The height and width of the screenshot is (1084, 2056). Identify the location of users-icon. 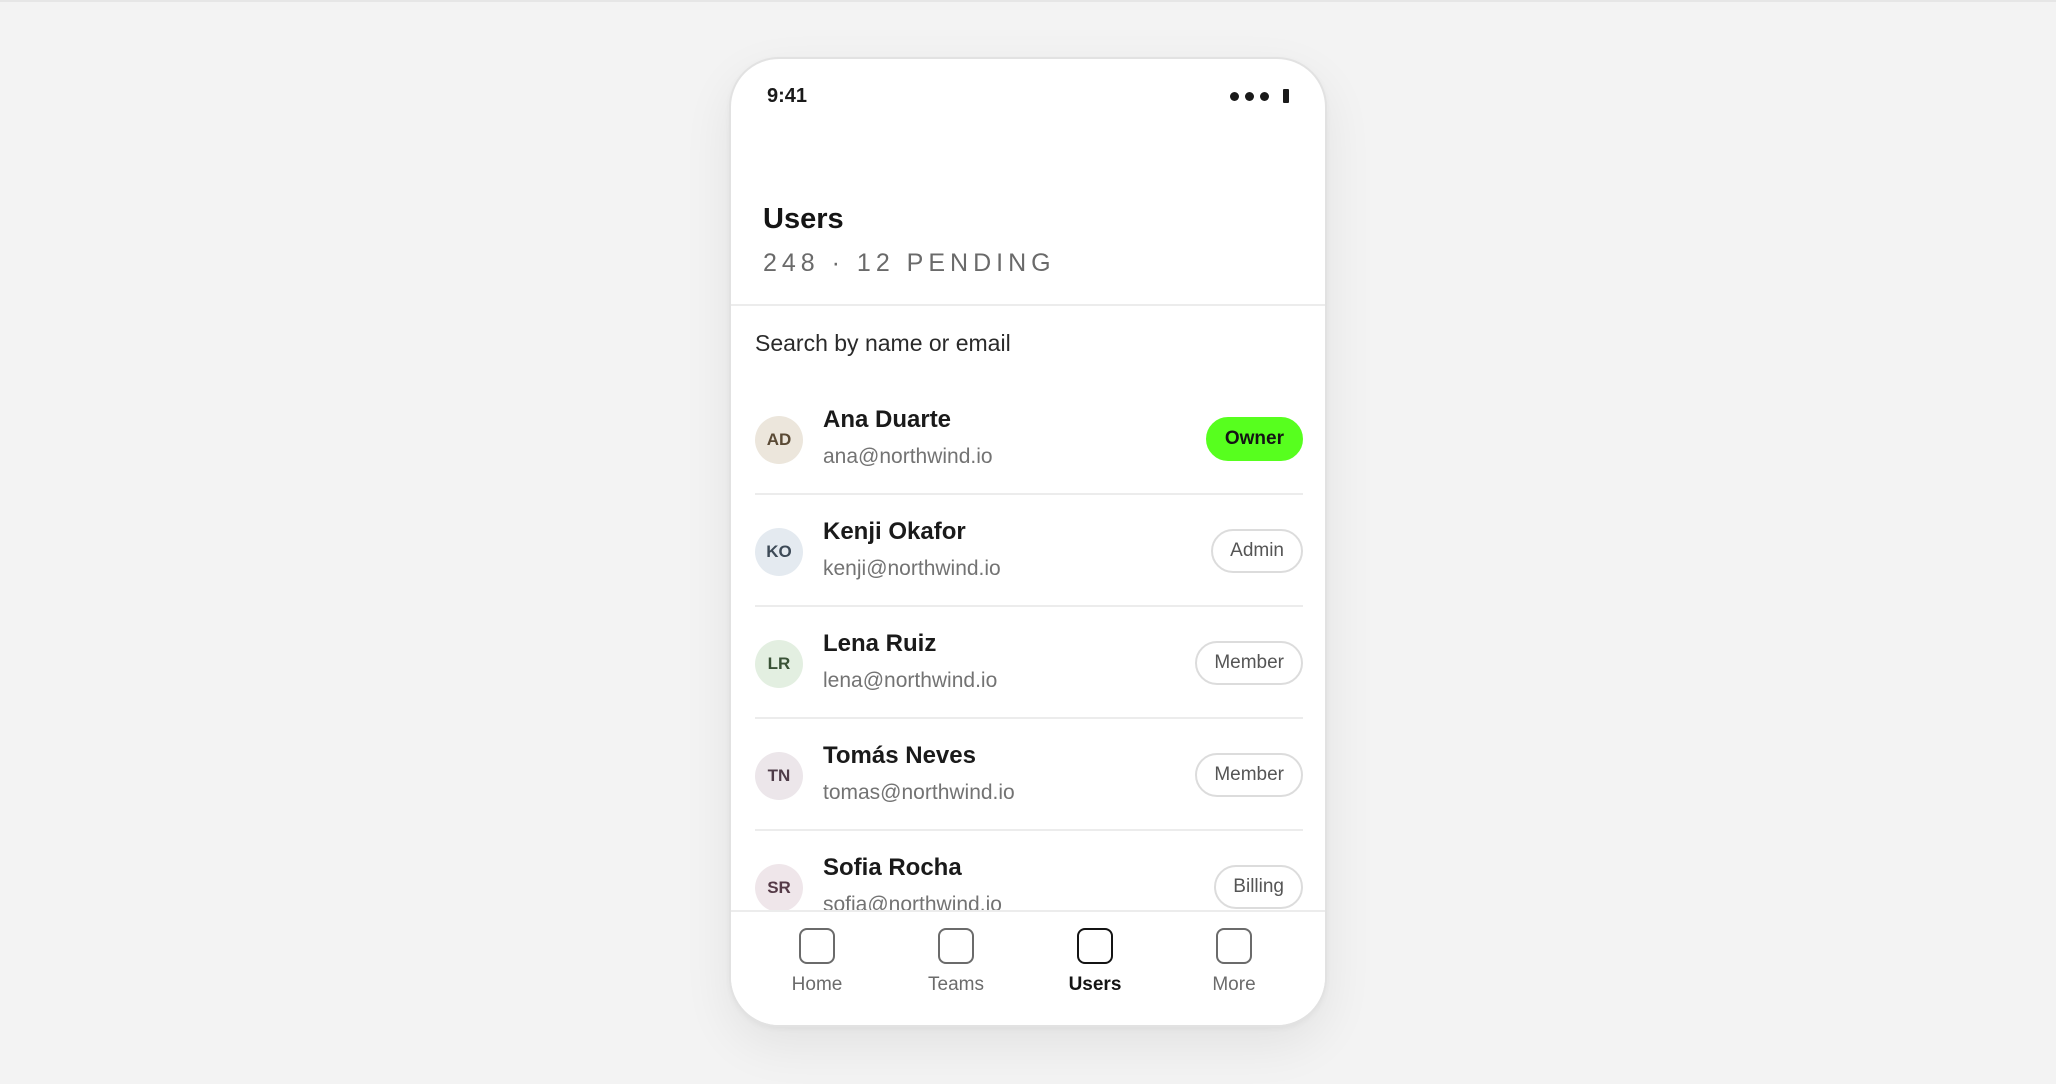
(1095, 946).